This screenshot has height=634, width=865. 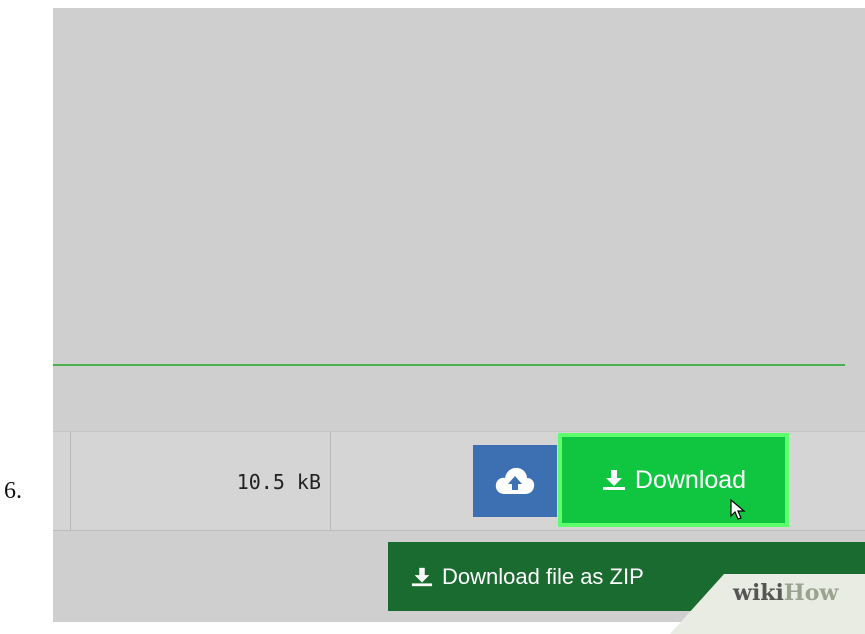 I want to click on wikihow-watermark: wikiHow, so click(x=786, y=593).